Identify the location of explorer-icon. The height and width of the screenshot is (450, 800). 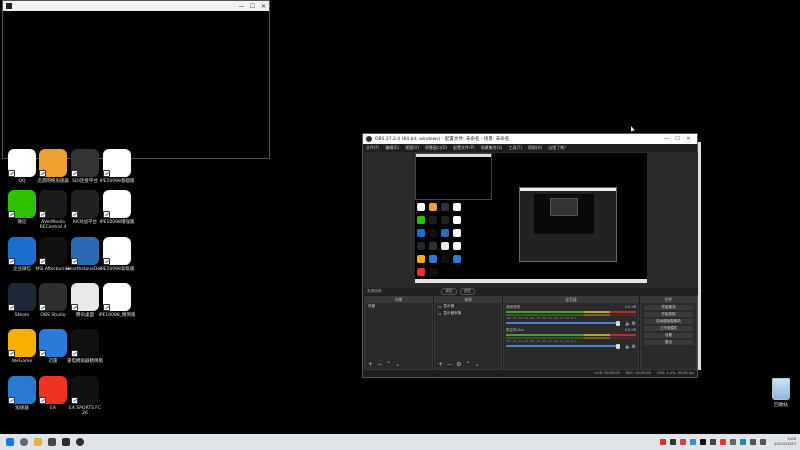
(38, 442).